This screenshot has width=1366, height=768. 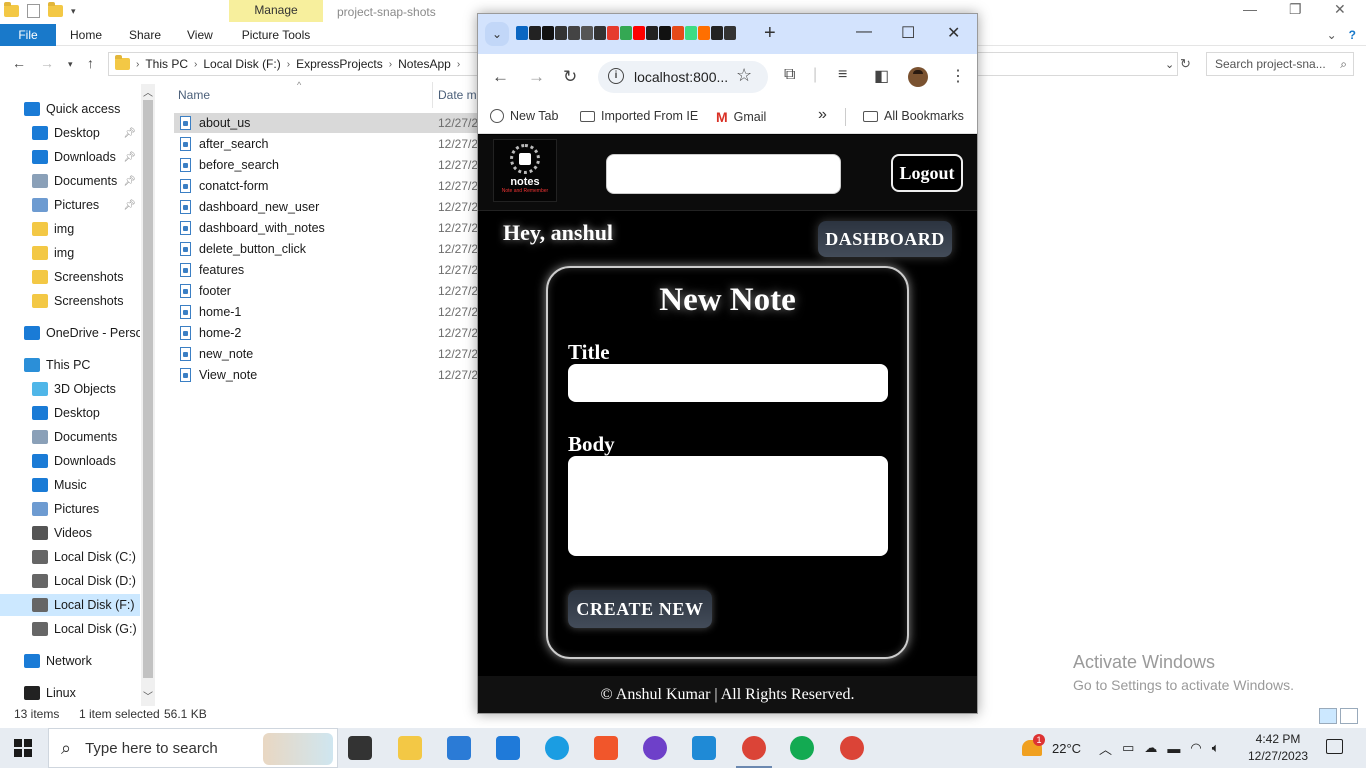 I want to click on nav-item: Desktop 📌︎, so click(x=70, y=133).